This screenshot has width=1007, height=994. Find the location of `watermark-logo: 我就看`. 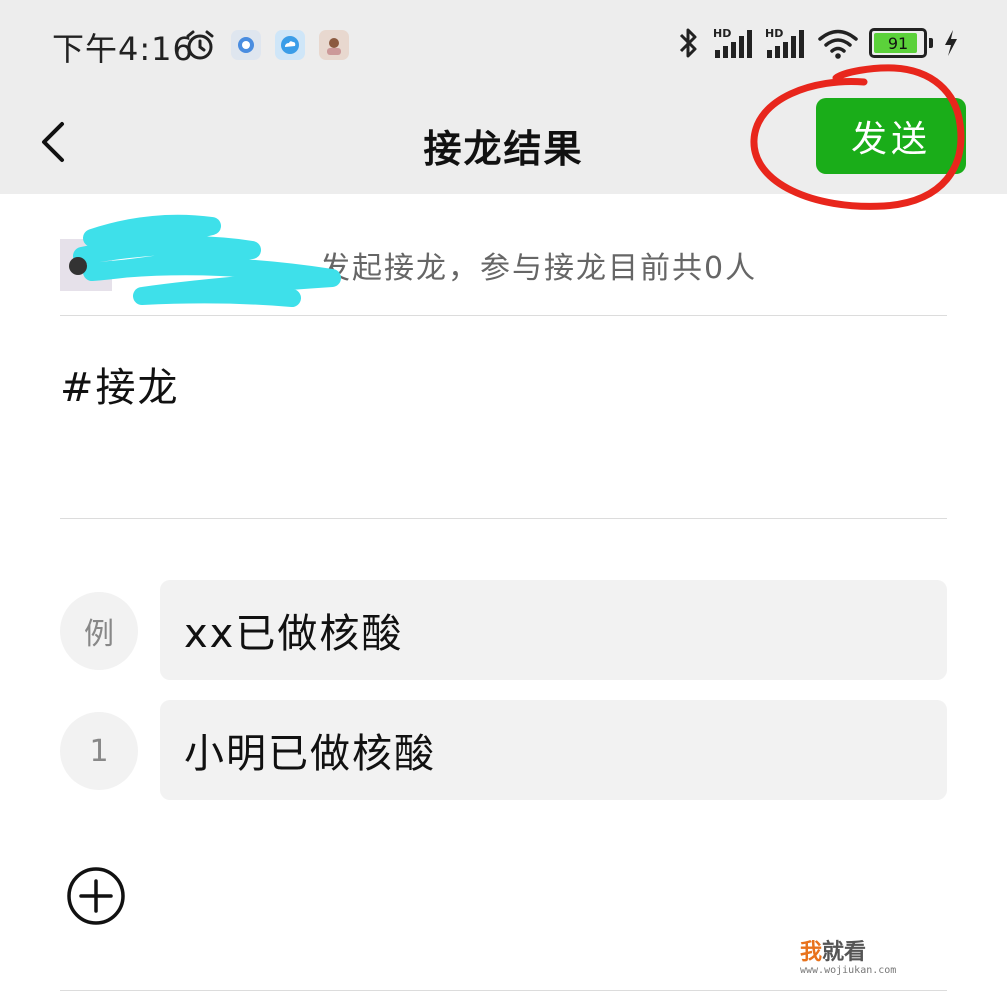

watermark-logo: 我就看 is located at coordinates (833, 952).